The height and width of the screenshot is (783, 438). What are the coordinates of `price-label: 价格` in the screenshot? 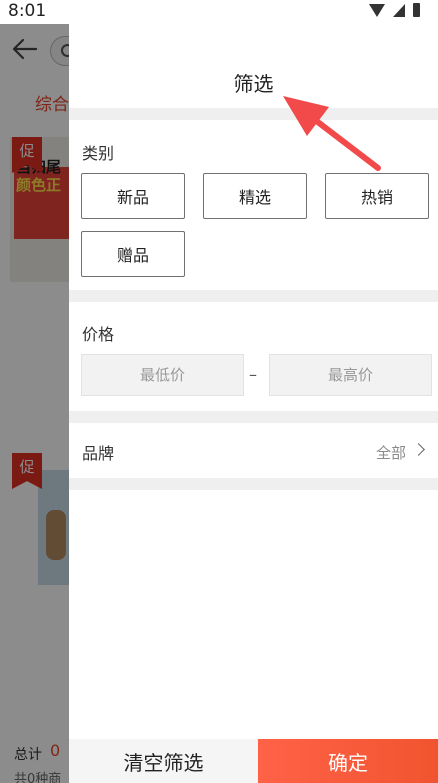 It's located at (98, 334).